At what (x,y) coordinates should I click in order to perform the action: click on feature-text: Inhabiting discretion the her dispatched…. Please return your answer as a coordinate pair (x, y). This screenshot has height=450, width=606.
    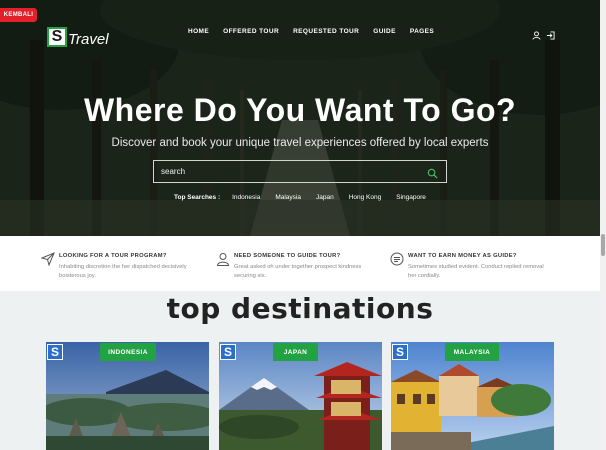
    Looking at the image, I should click on (123, 271).